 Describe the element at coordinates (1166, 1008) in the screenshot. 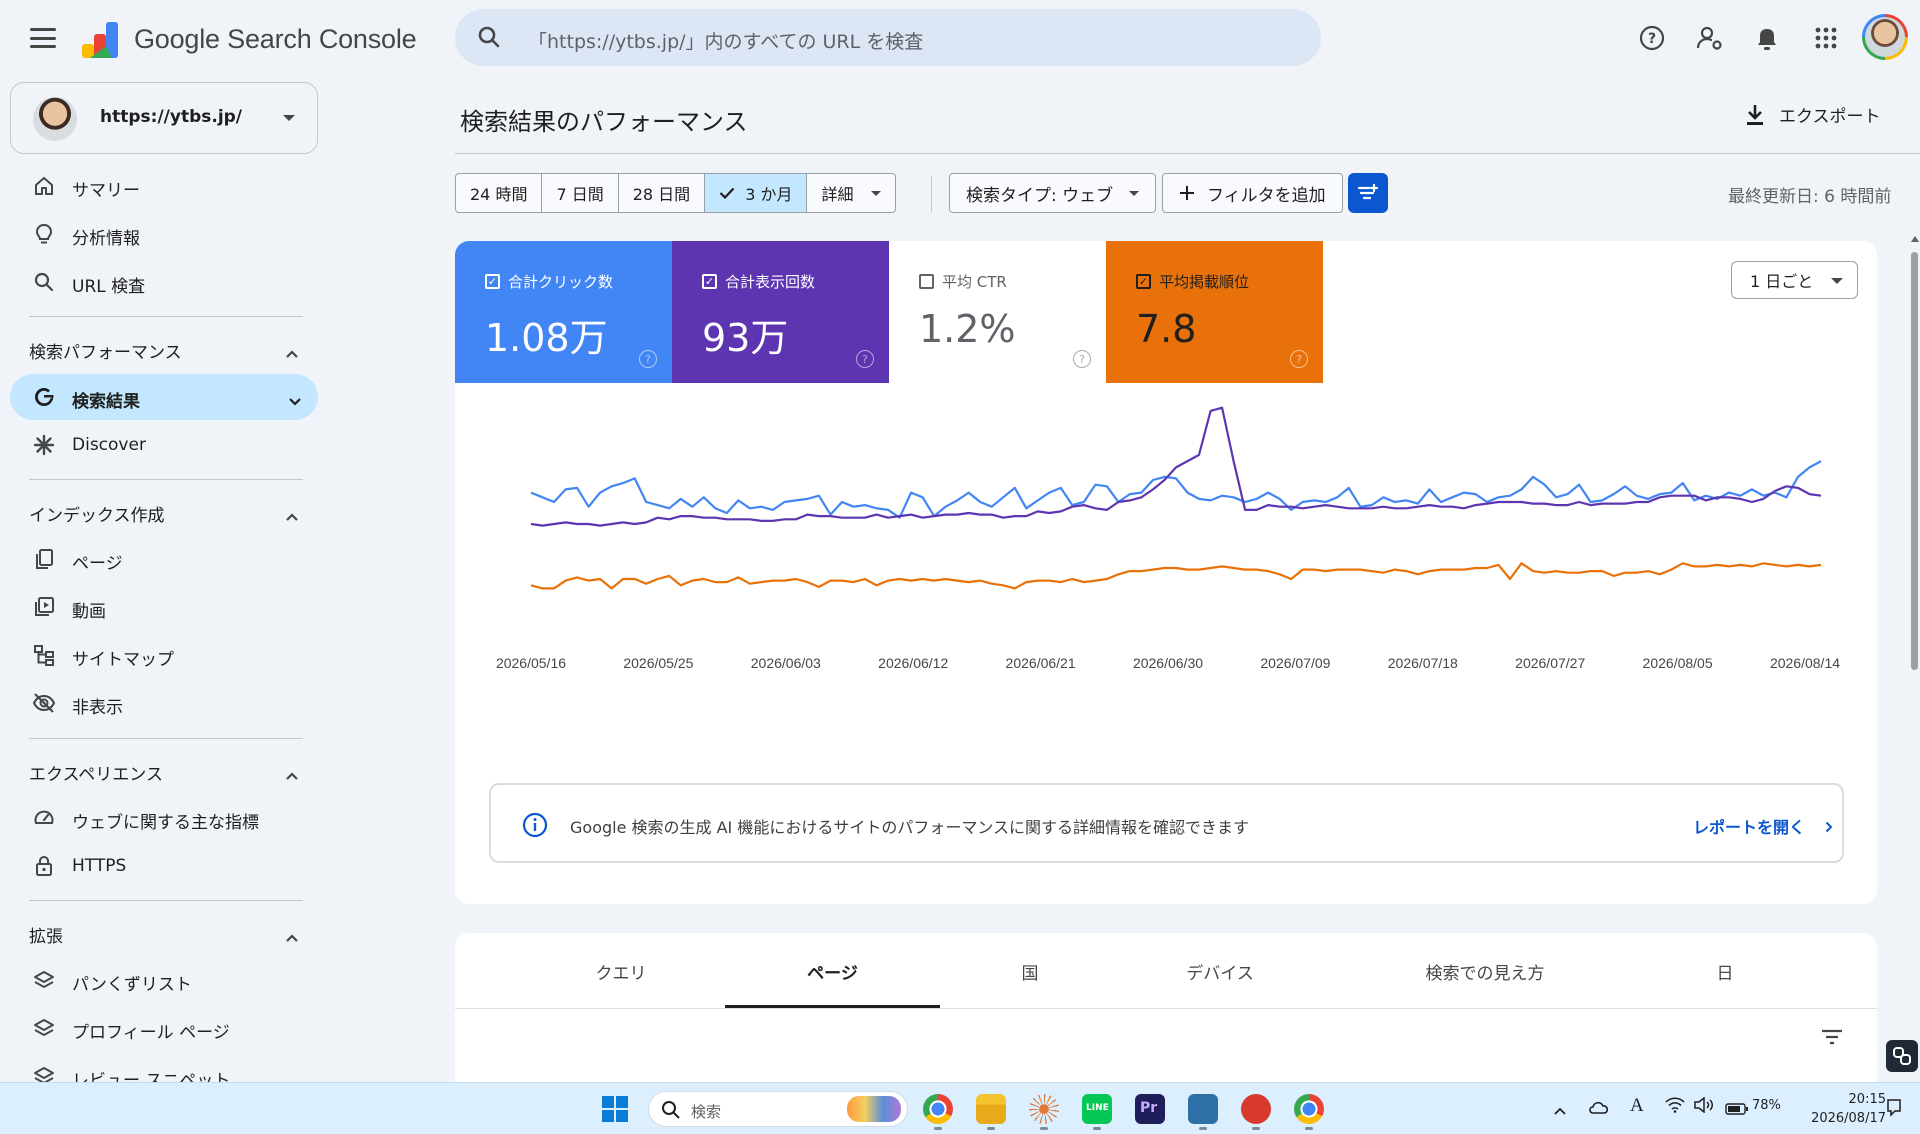

I see `dimension-tabs-card: クエリ ページ 国 デバイス 検索での見え方 日` at that location.